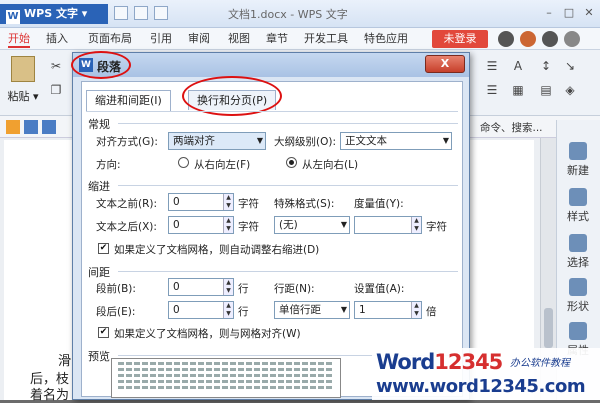 The height and width of the screenshot is (403, 600). Describe the element at coordinates (291, 162) in the screenshot. I see `ltr-radio` at that location.